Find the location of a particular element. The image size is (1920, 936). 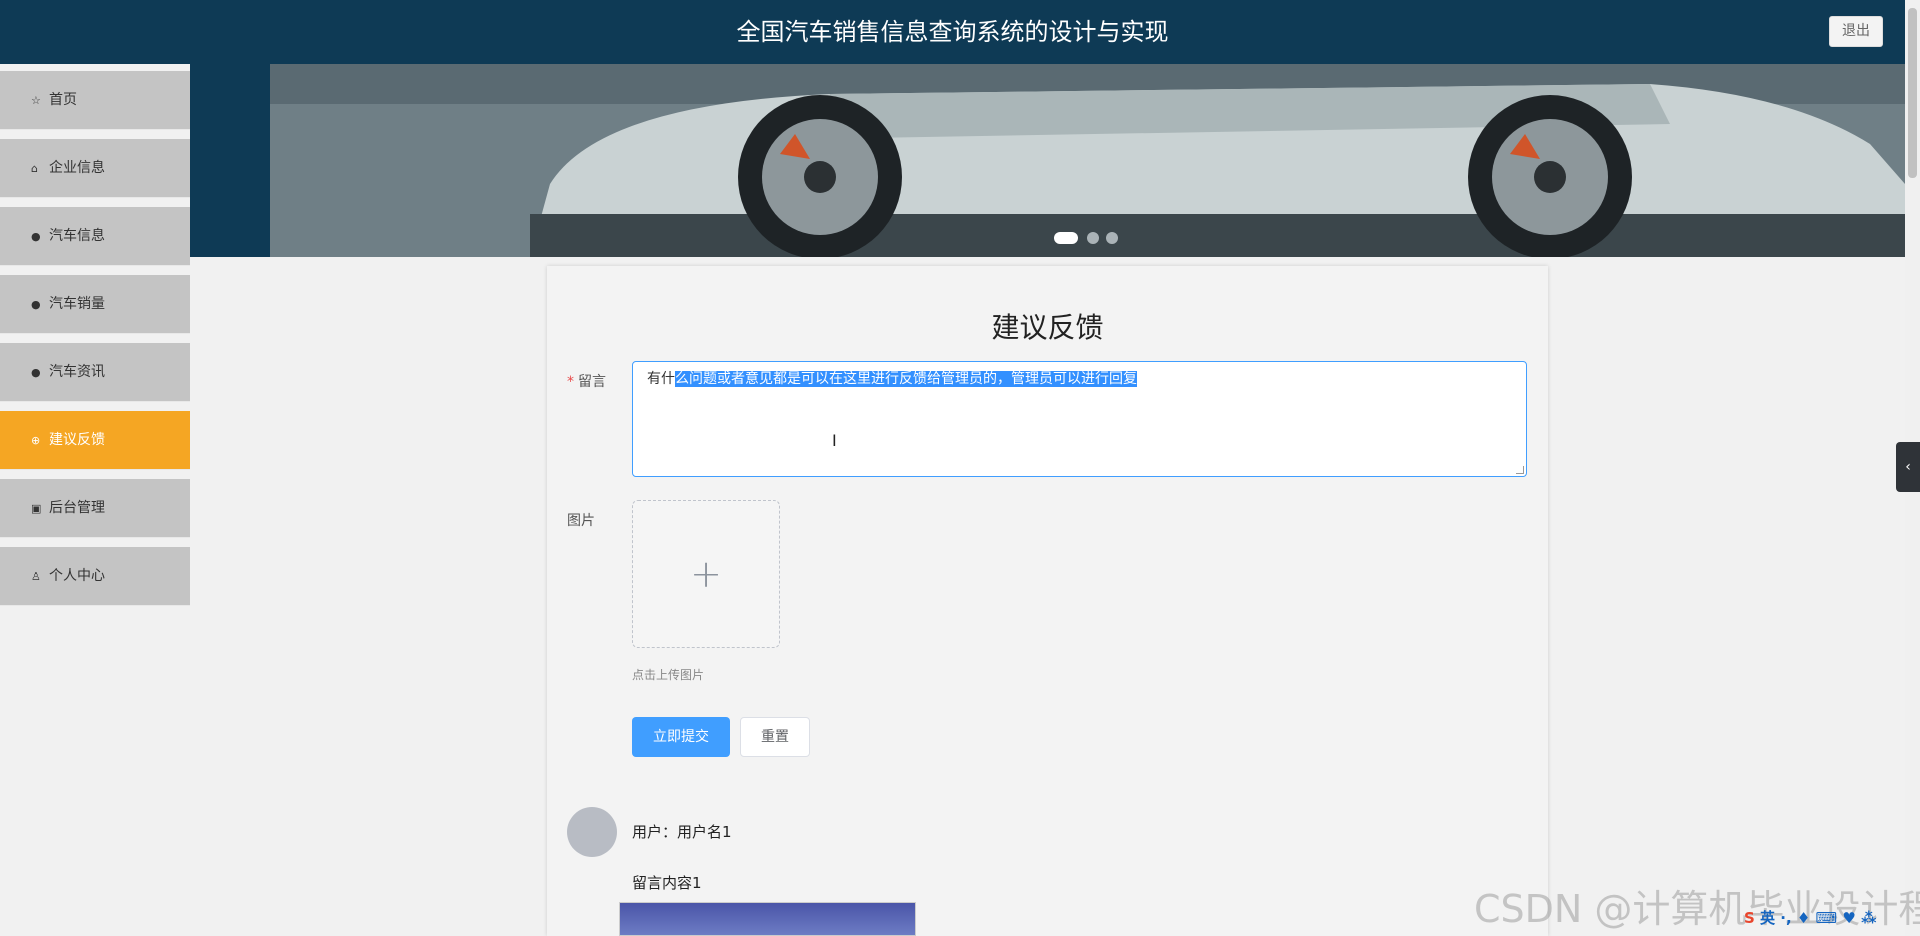

sidebar-item-car-news: ● 汽车资讯 is located at coordinates (95, 372).